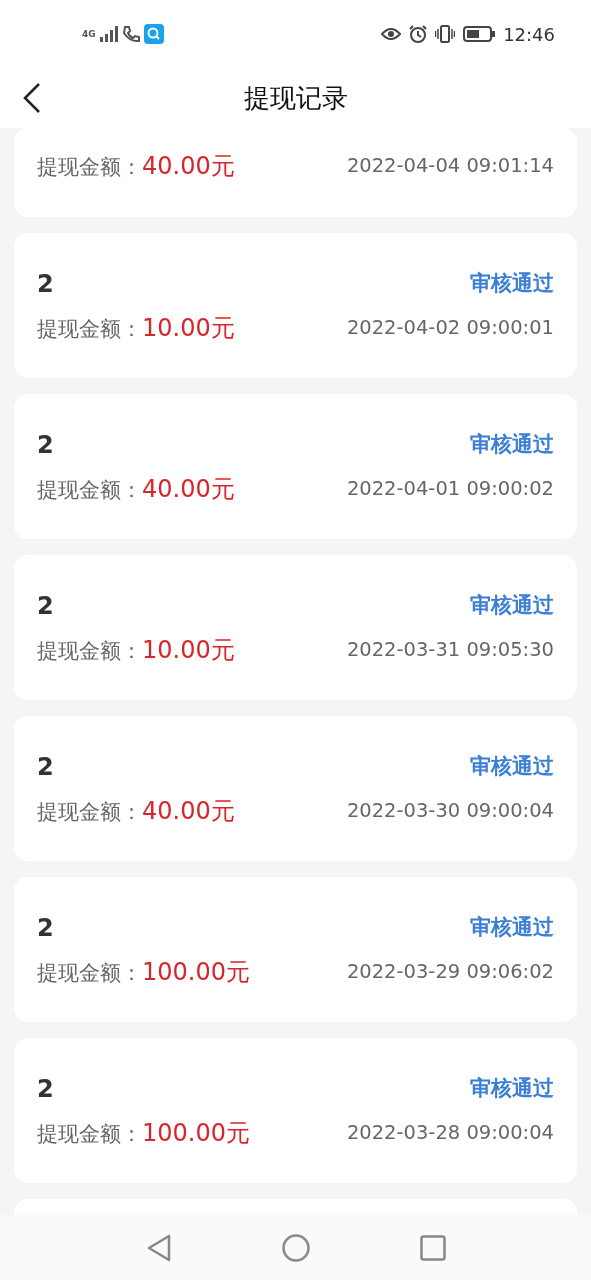 The image size is (591, 1280). What do you see at coordinates (432, 1247) in the screenshot?
I see `recents-nav-icon` at bounding box center [432, 1247].